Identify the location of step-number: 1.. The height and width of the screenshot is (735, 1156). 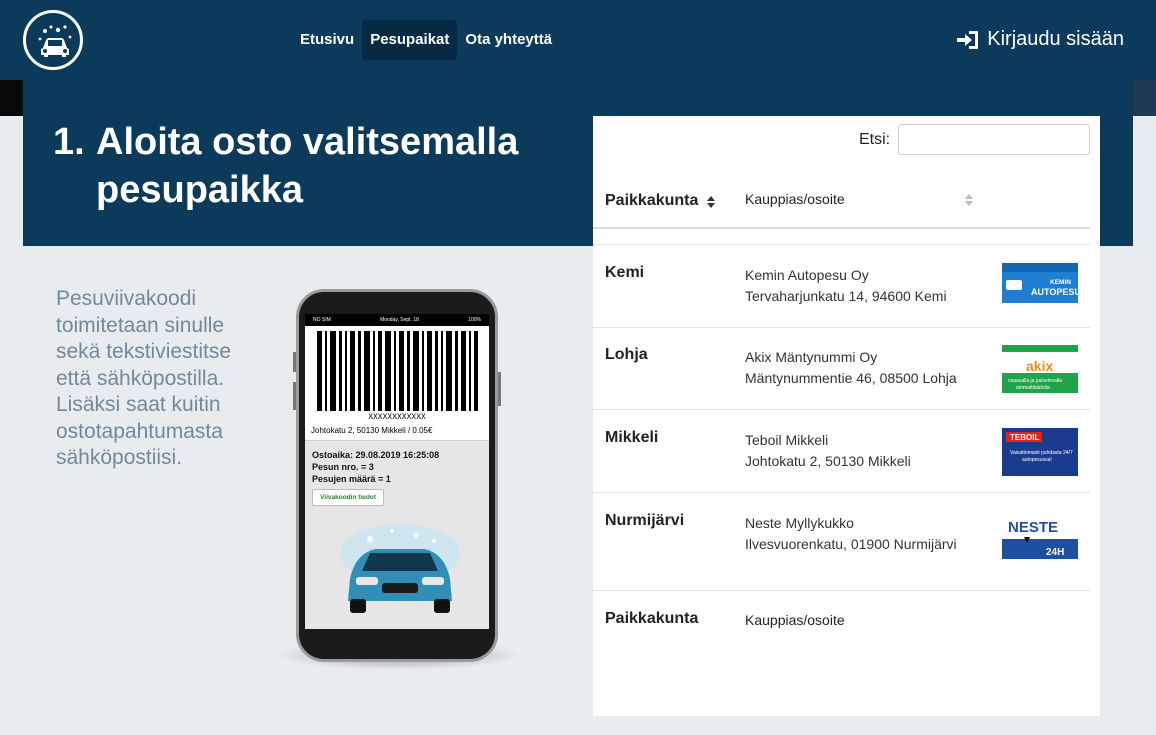
(69, 142).